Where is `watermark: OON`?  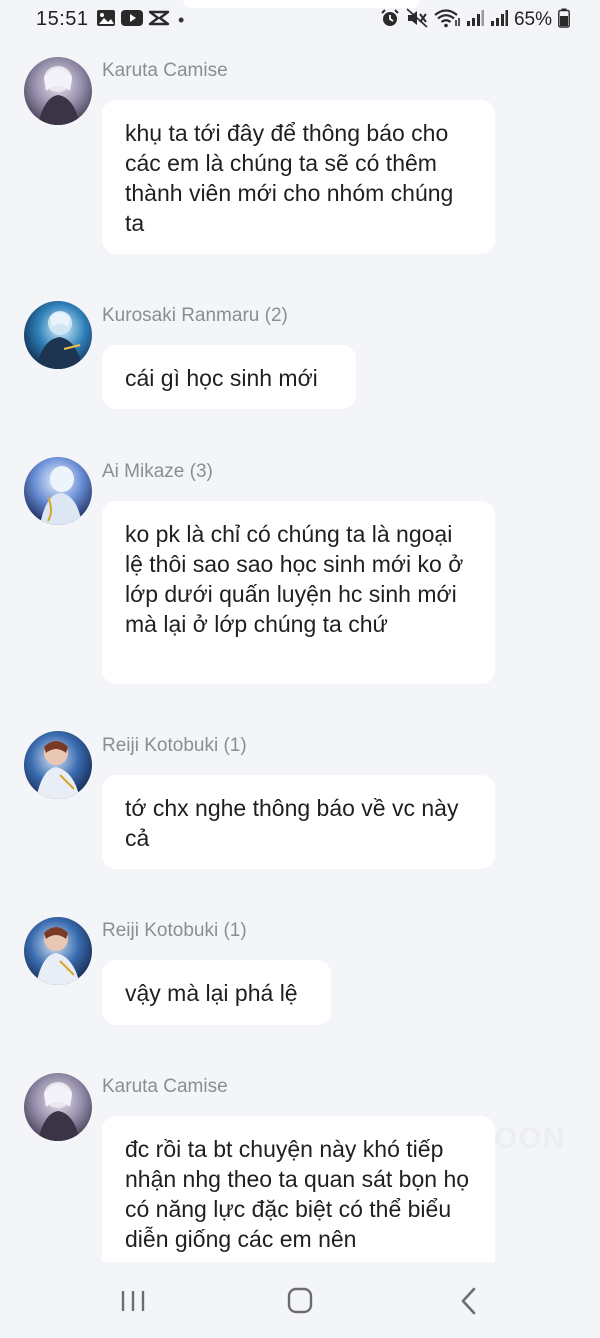
watermark: OON is located at coordinates (530, 1138).